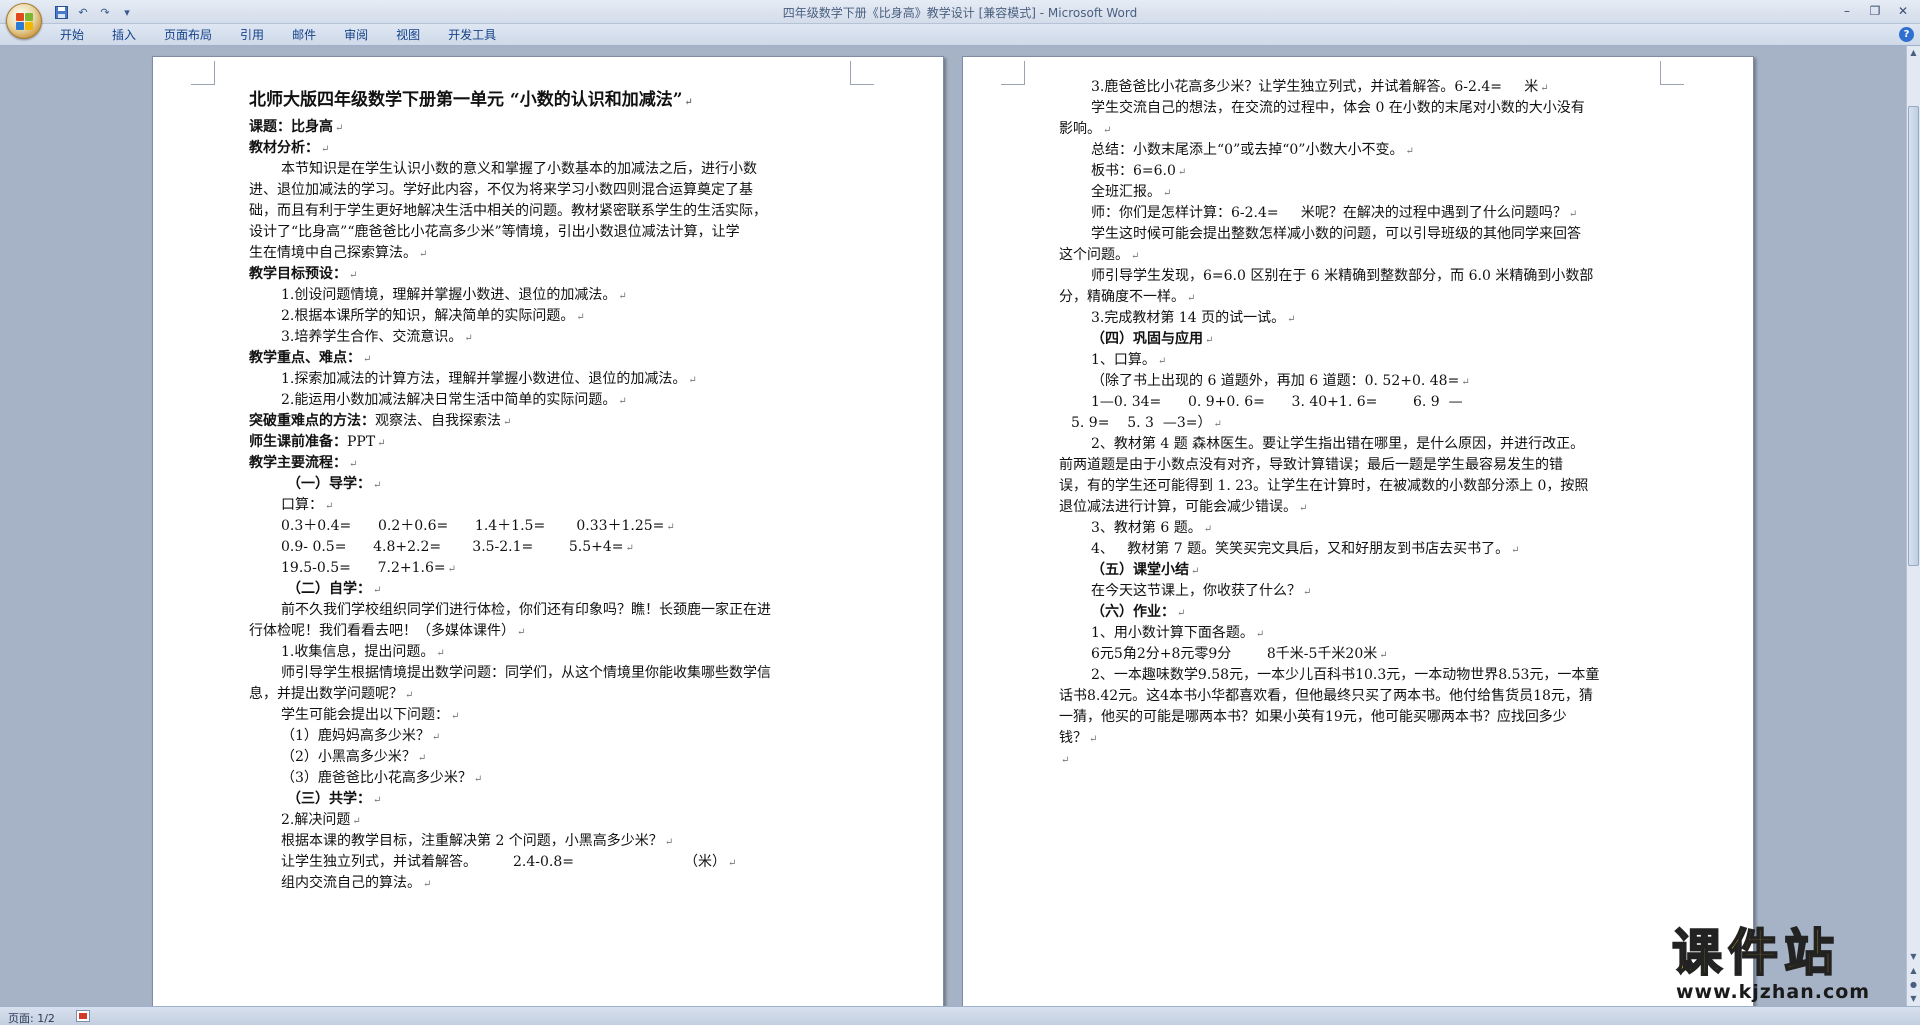 The height and width of the screenshot is (1025, 1920). I want to click on next-page-icon: ▼, so click(1913, 999).